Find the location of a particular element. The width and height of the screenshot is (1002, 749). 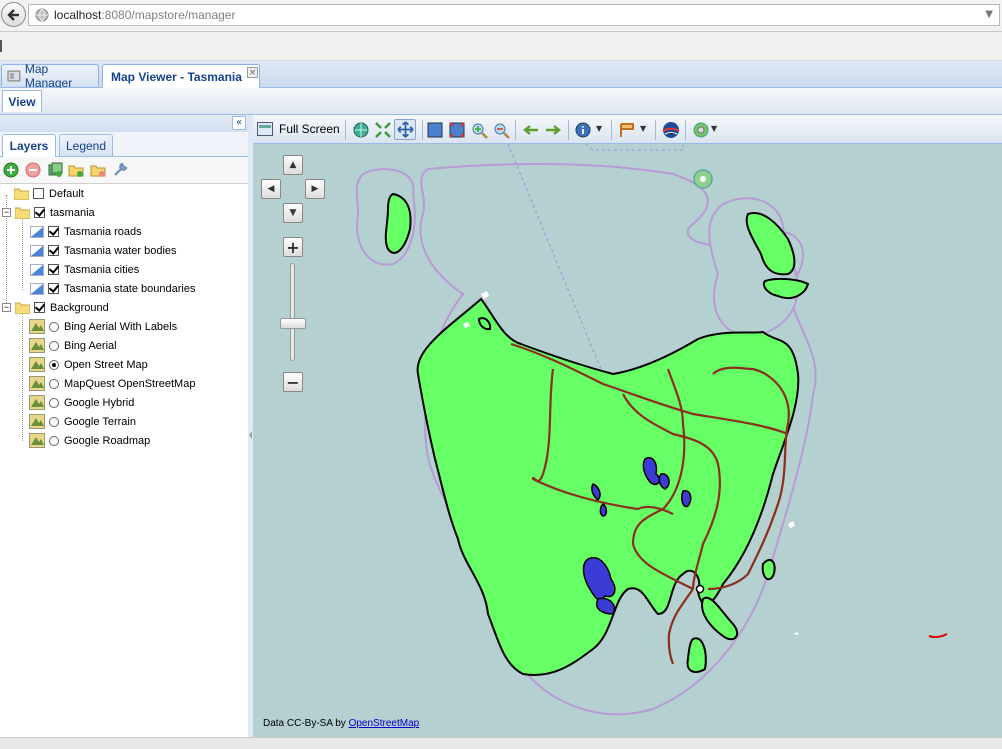

tree-group-background: − Background is located at coordinates (55, 307).